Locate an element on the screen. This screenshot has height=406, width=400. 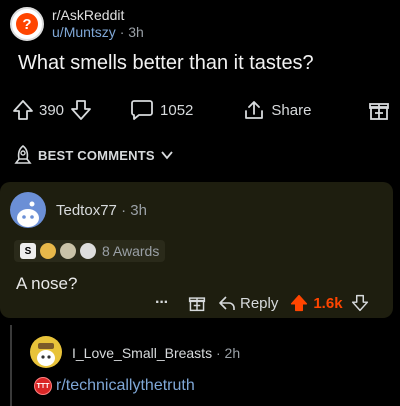
subreddit-name: r/AskReddit is located at coordinates (98, 15).